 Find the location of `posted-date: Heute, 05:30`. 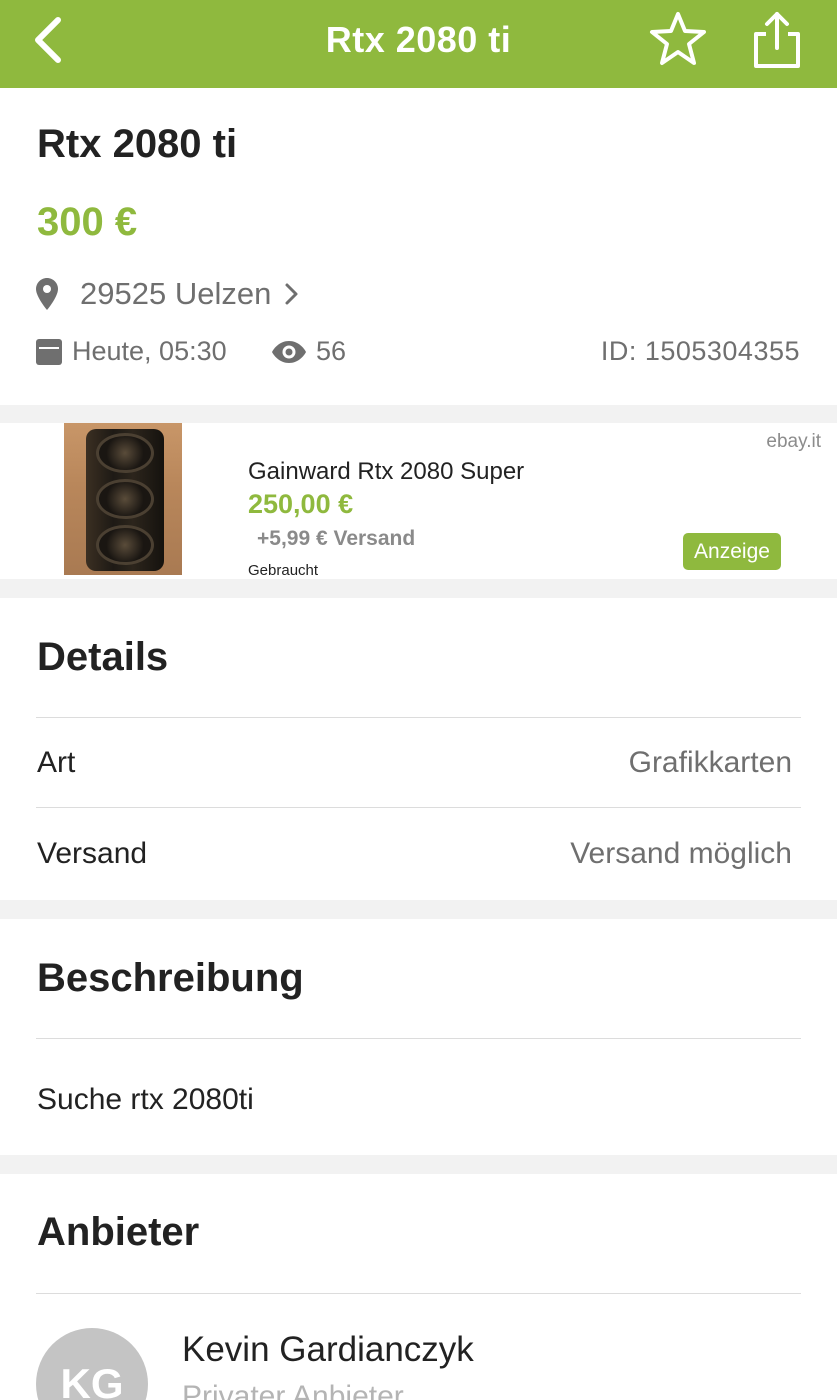

posted-date: Heute, 05:30 is located at coordinates (149, 351).